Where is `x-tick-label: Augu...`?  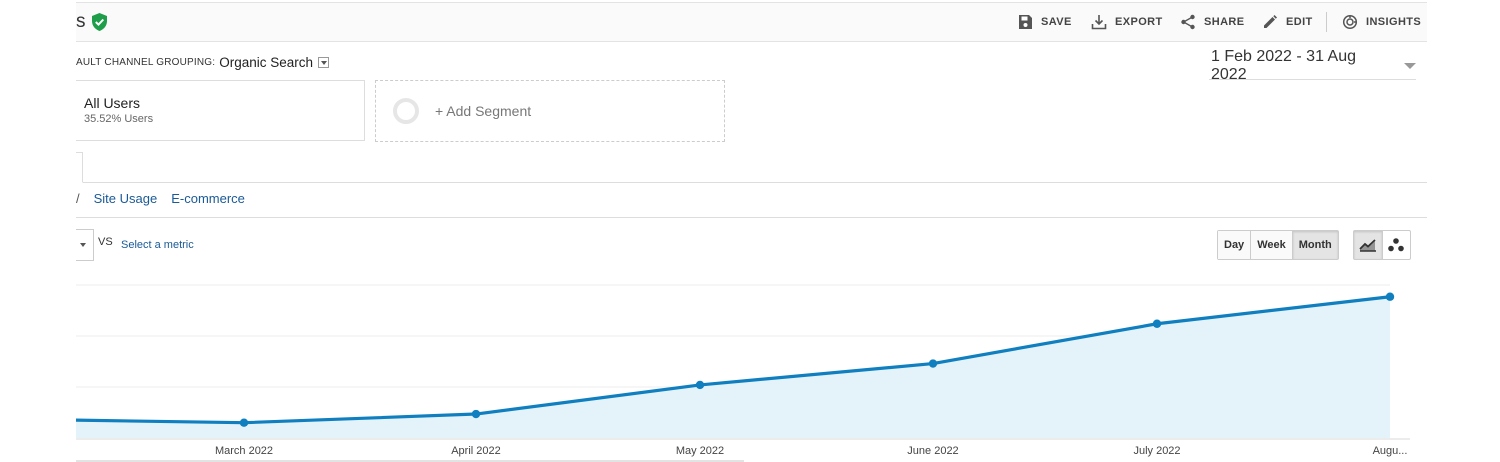 x-tick-label: Augu... is located at coordinates (1390, 451).